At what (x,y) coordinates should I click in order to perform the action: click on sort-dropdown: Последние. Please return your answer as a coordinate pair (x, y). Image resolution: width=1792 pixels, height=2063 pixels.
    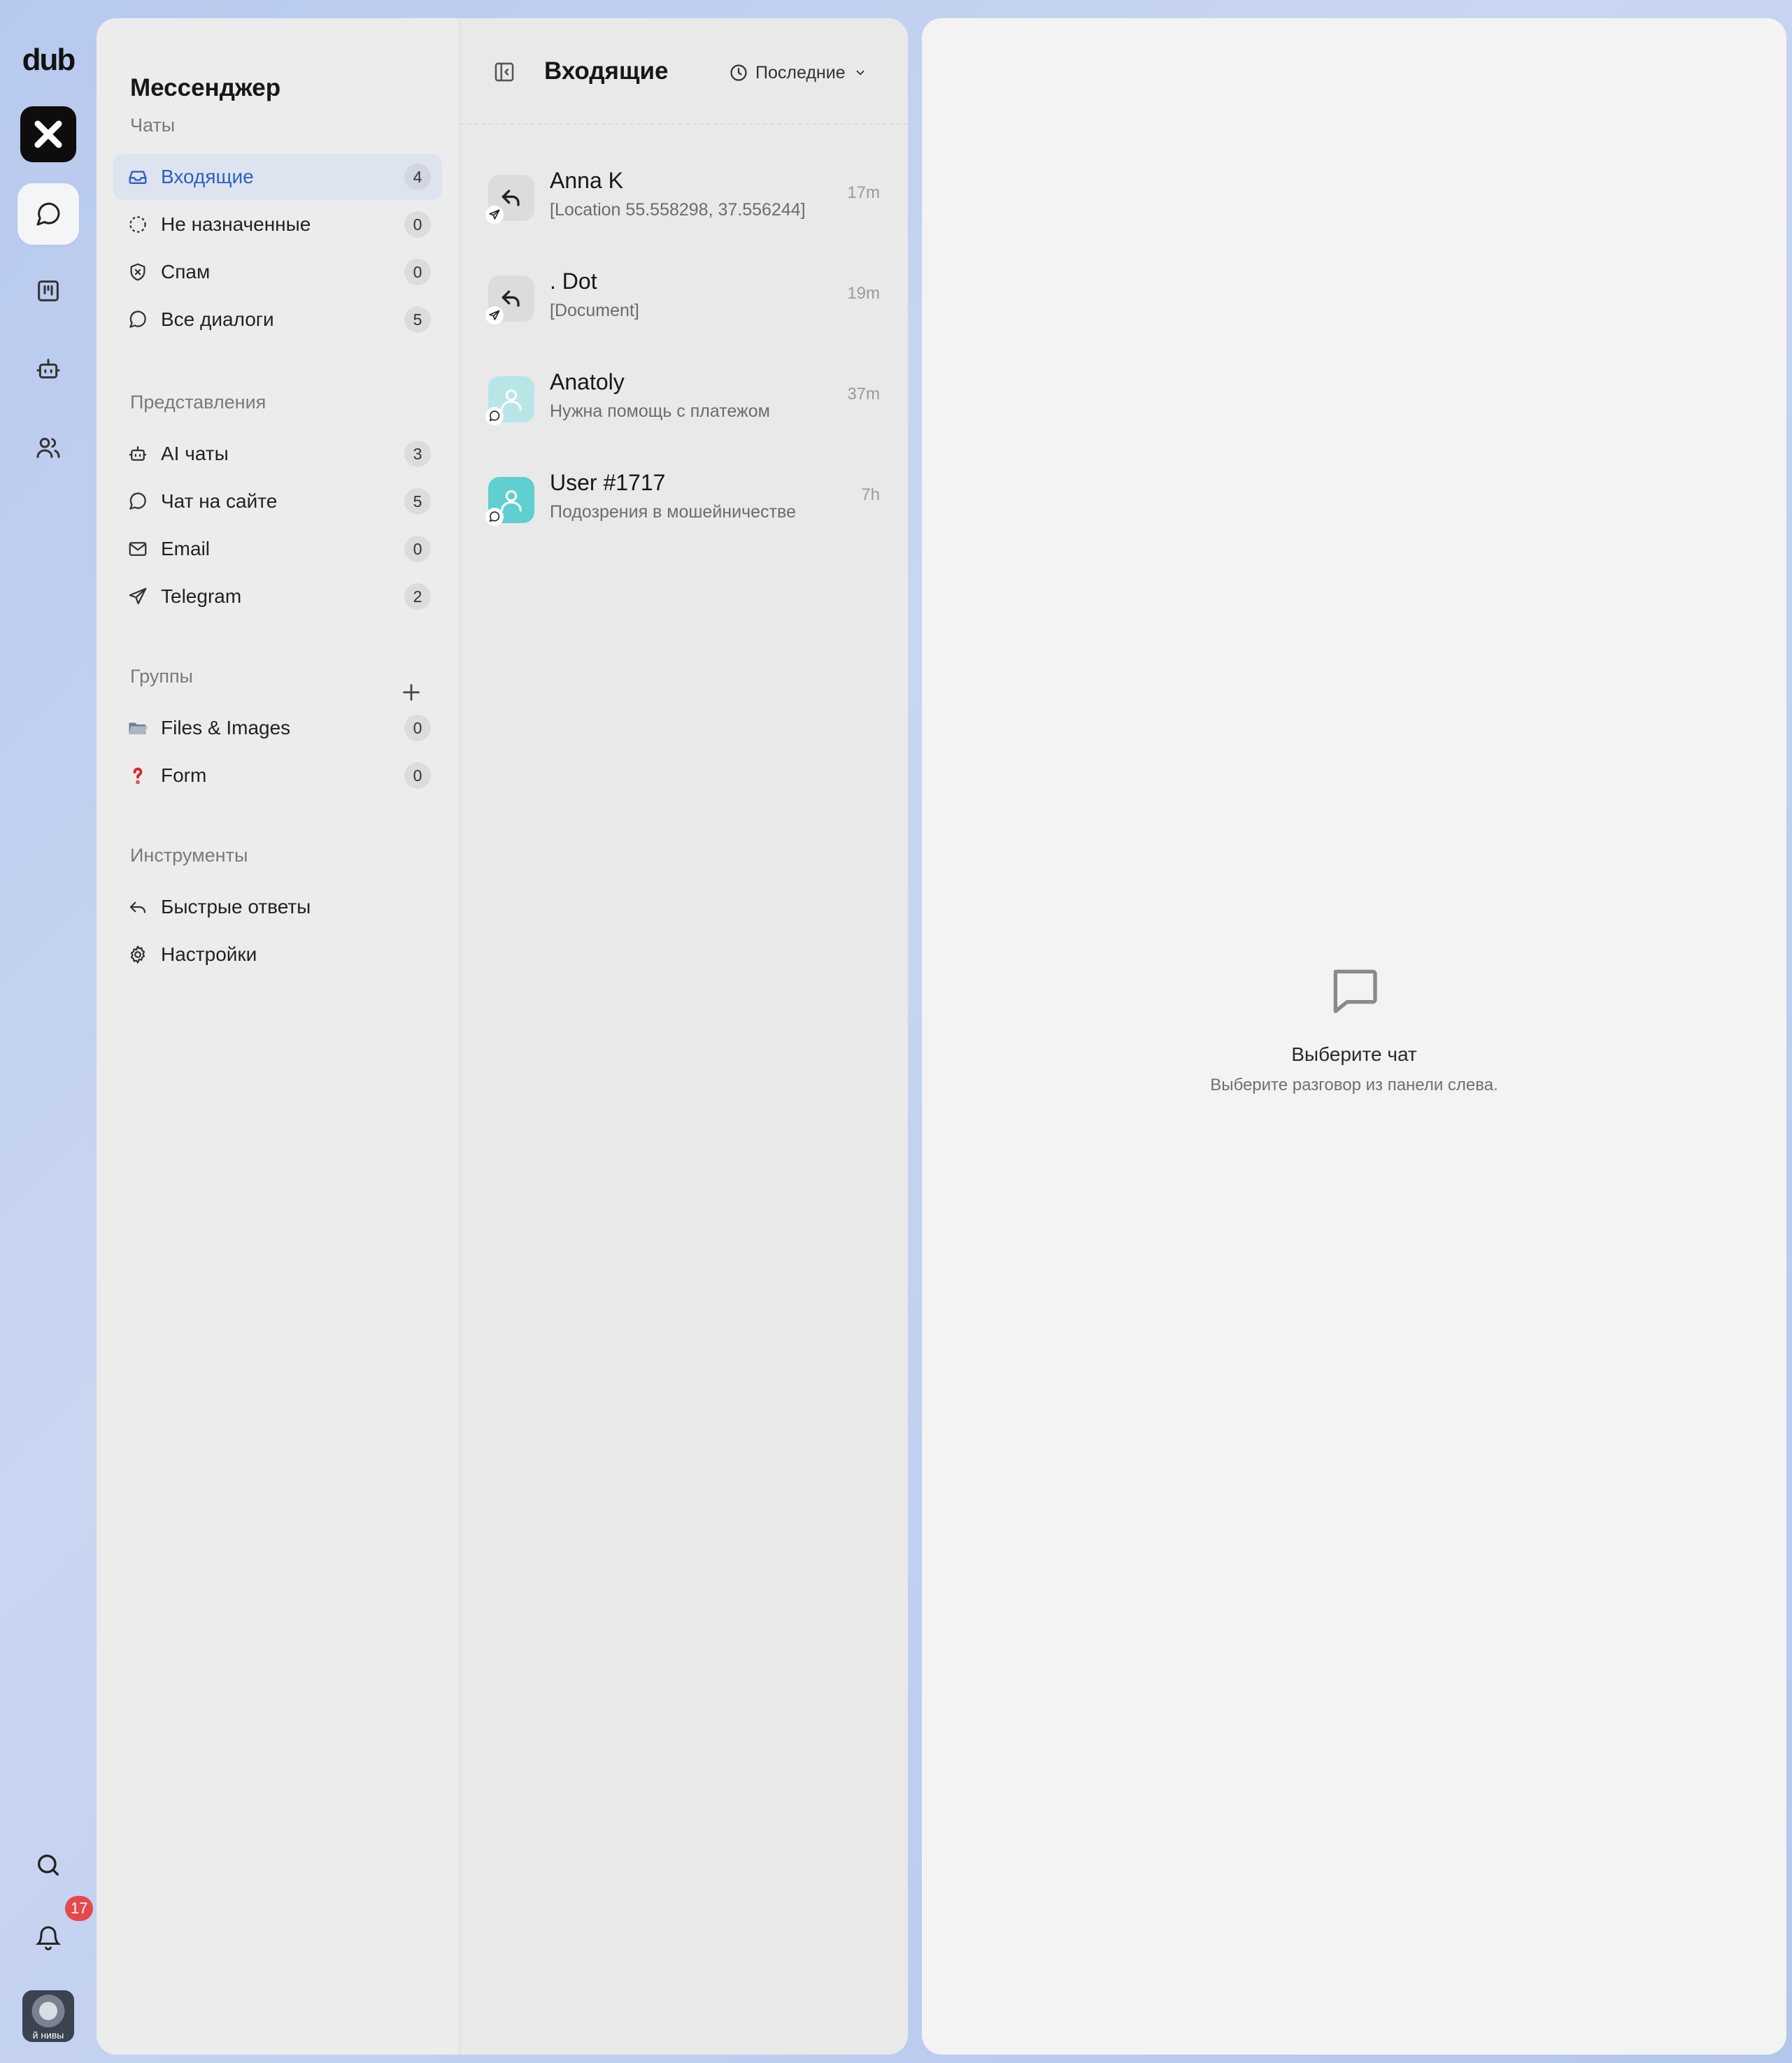
    Looking at the image, I should click on (801, 72).